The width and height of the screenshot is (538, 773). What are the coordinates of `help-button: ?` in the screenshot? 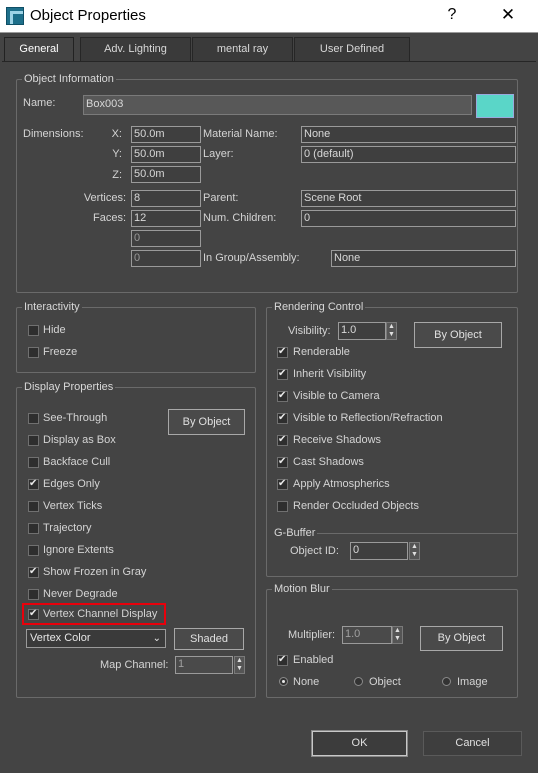 It's located at (452, 15).